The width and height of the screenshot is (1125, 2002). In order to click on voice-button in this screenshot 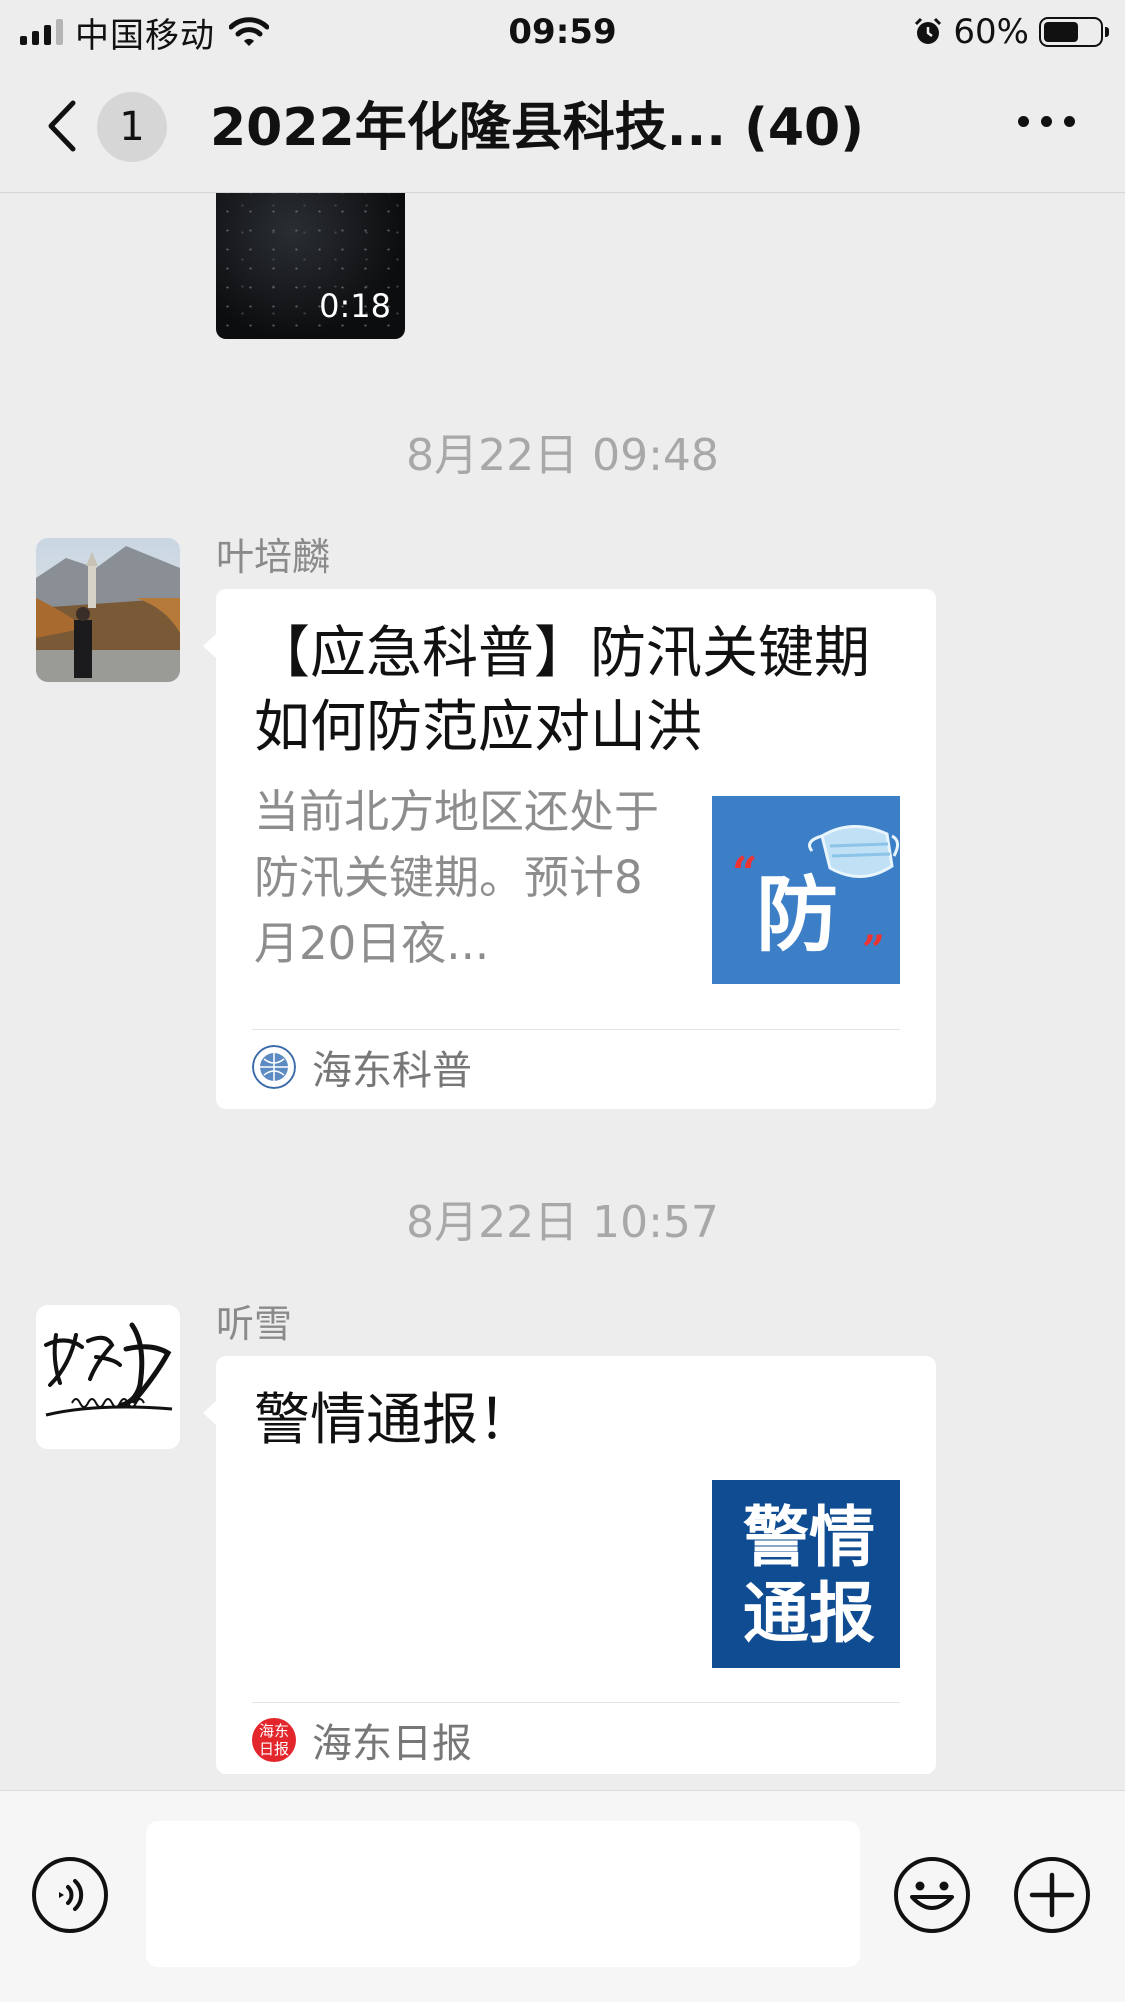, I will do `click(70, 1895)`.